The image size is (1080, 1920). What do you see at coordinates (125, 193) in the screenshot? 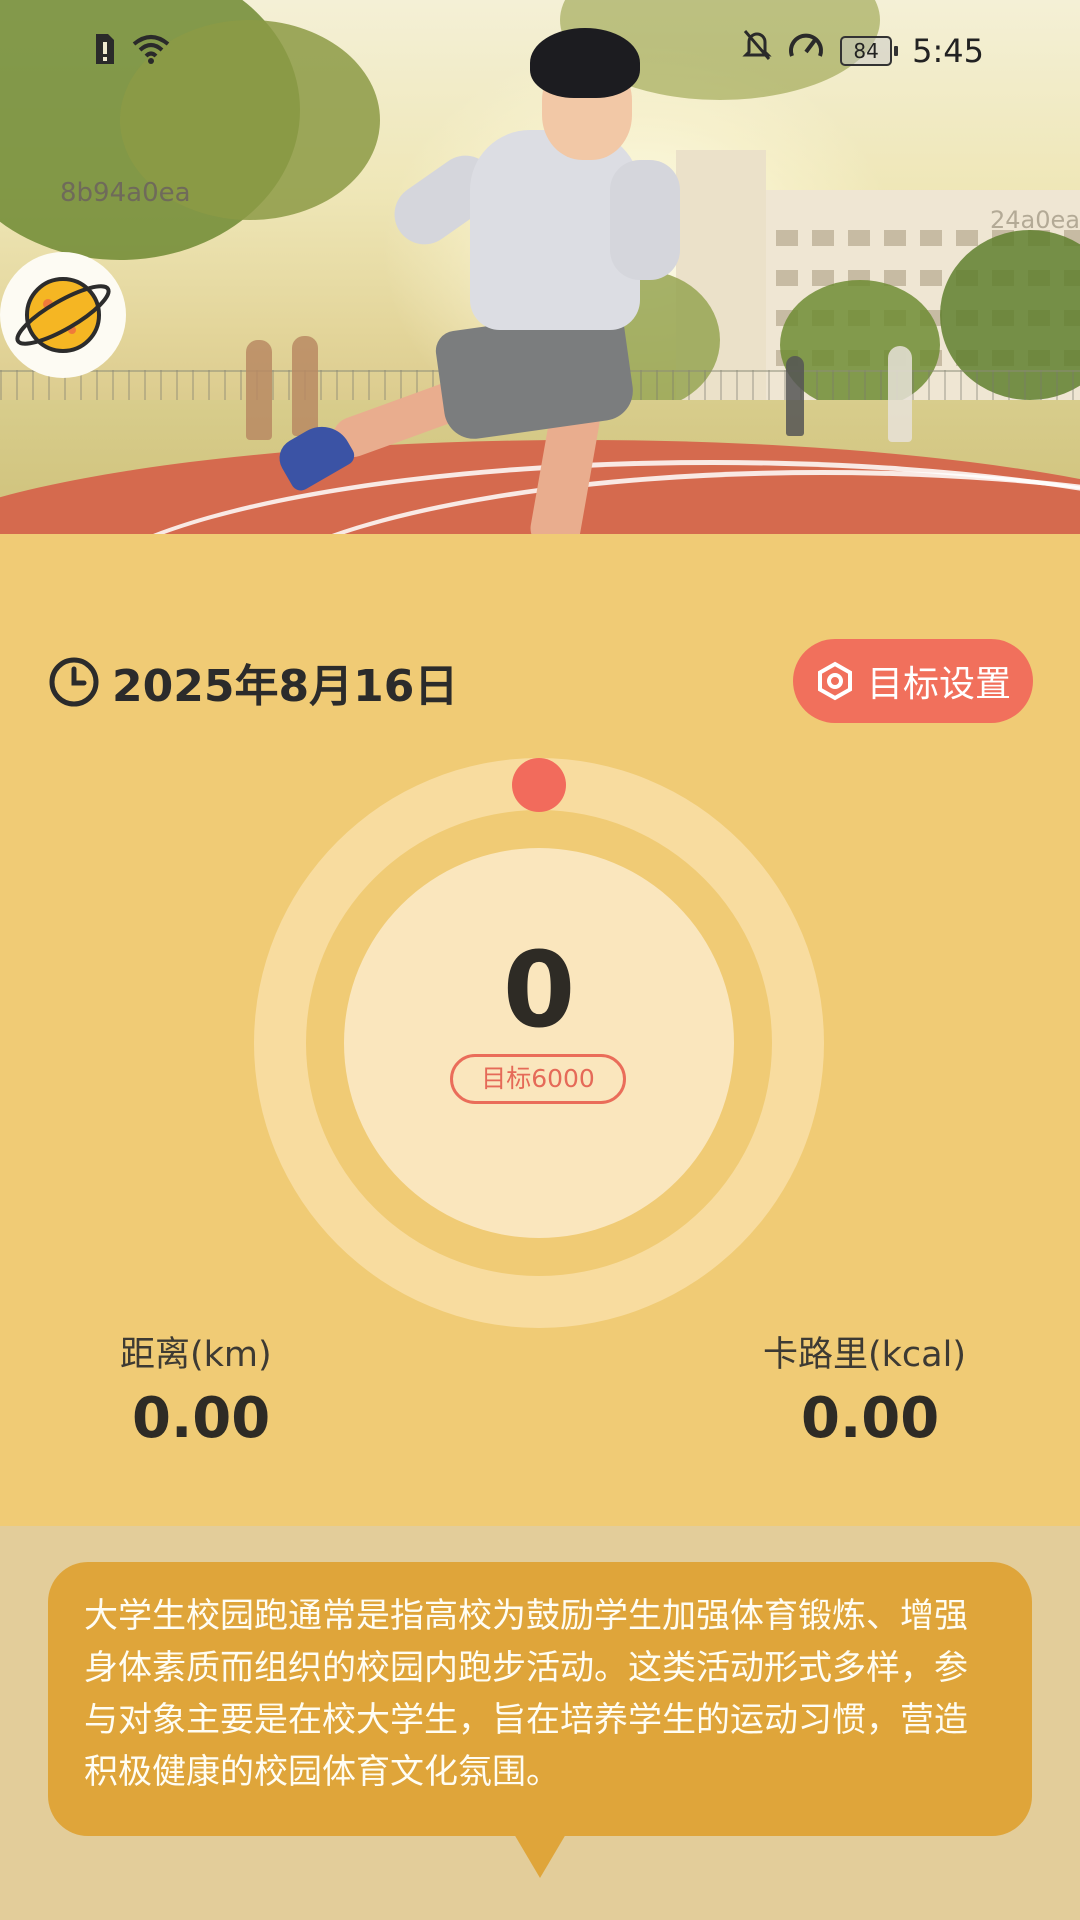
I see `hero-watermark-code: 8b94a0ea` at bounding box center [125, 193].